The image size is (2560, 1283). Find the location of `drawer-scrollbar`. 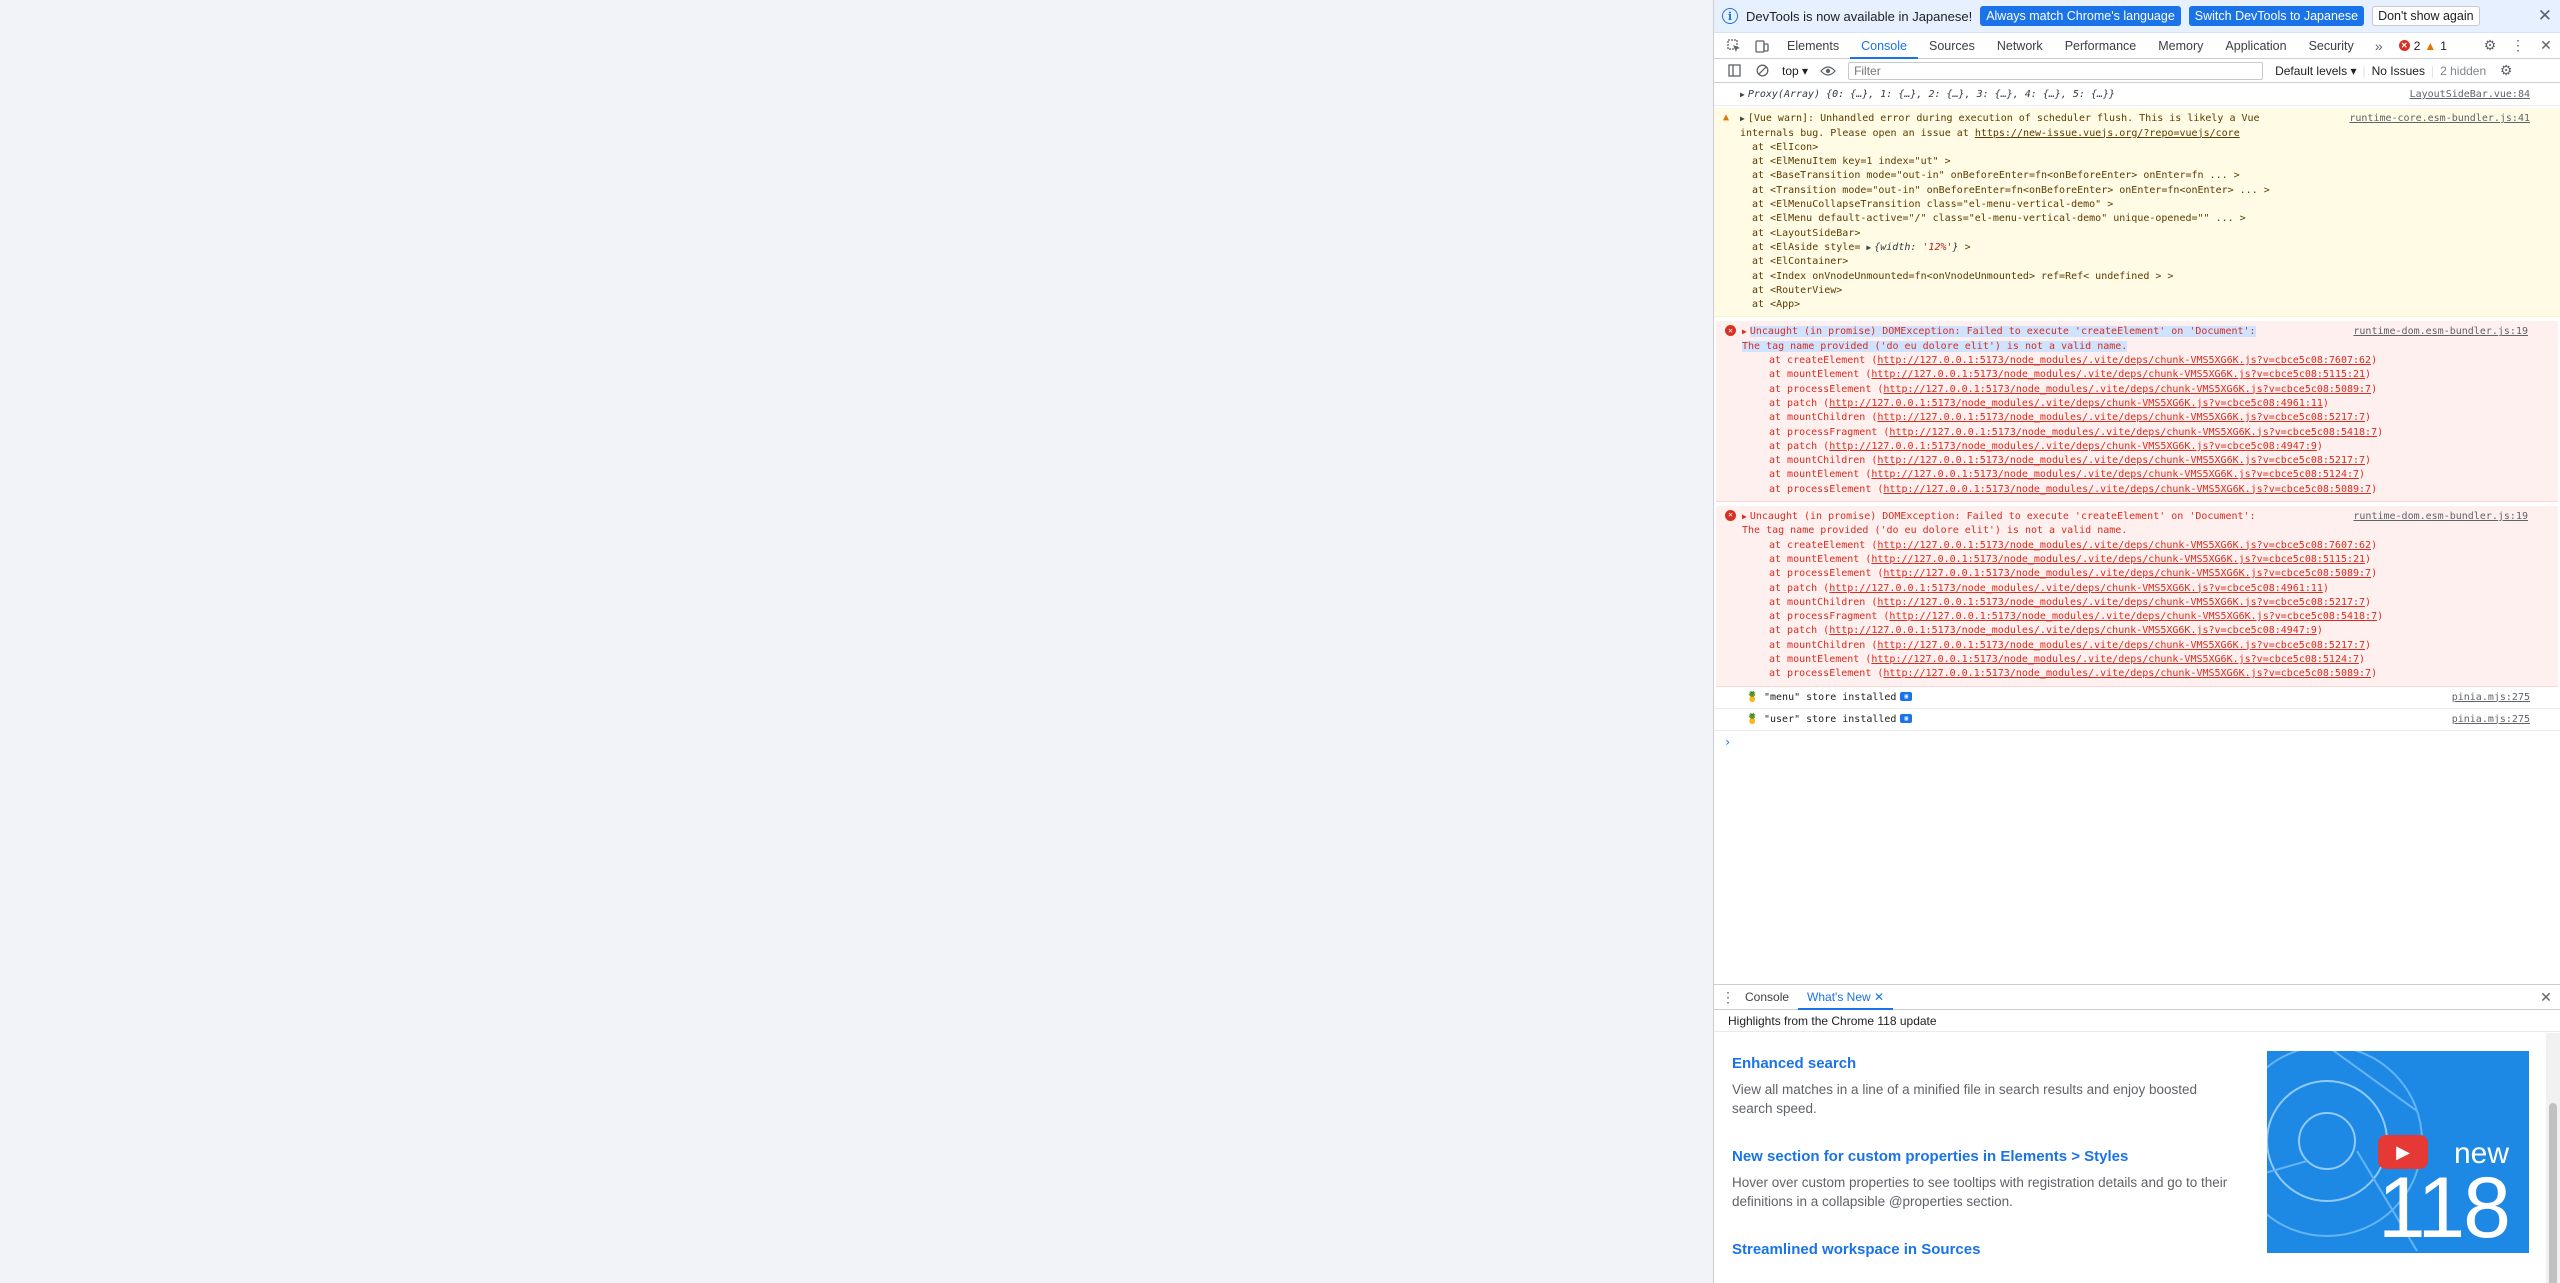

drawer-scrollbar is located at coordinates (2553, 1158).